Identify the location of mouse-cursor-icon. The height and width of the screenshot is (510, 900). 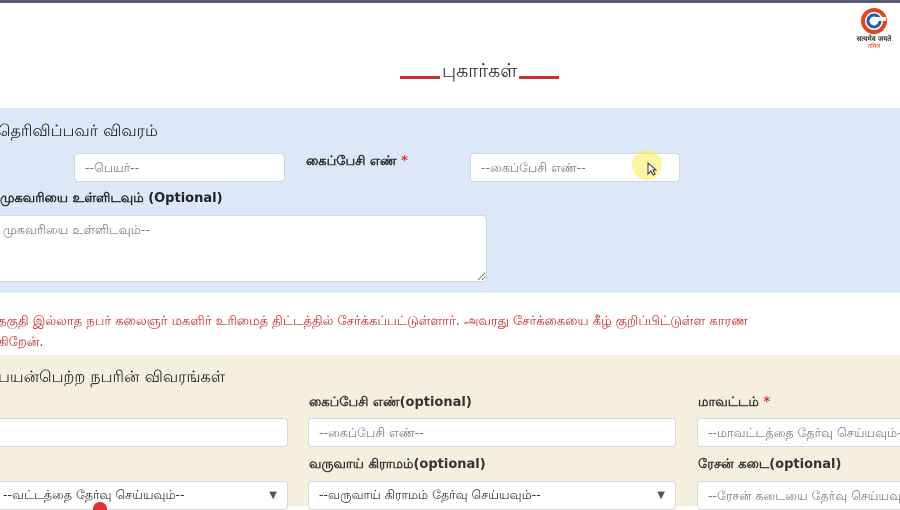
(652, 169).